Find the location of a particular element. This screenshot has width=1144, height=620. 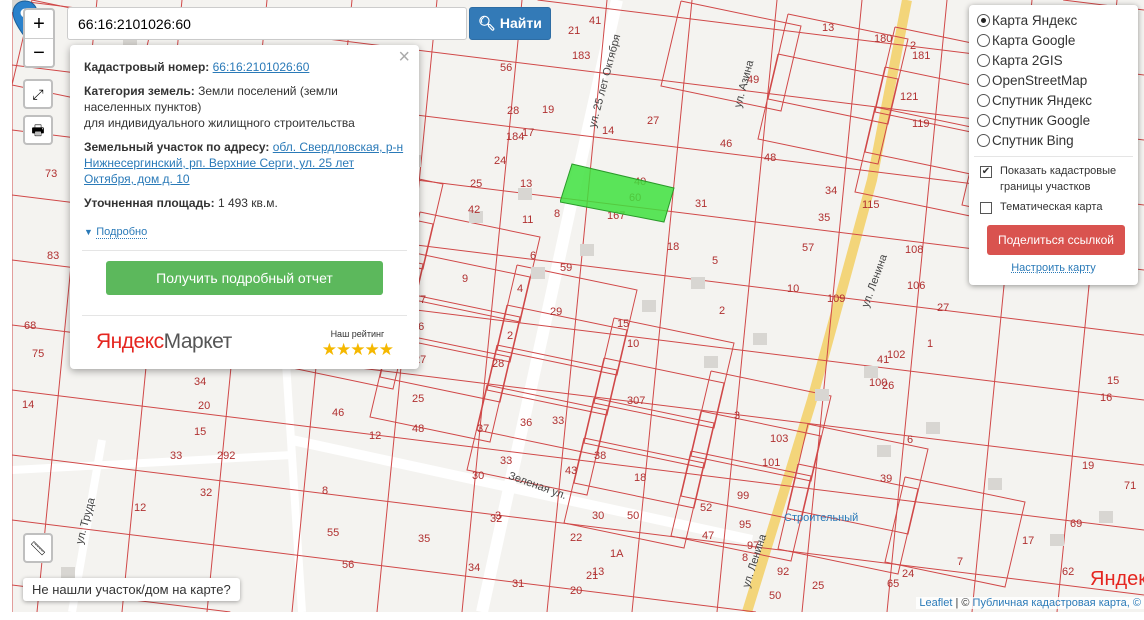

zoom-in-button: + is located at coordinates (39, 24).